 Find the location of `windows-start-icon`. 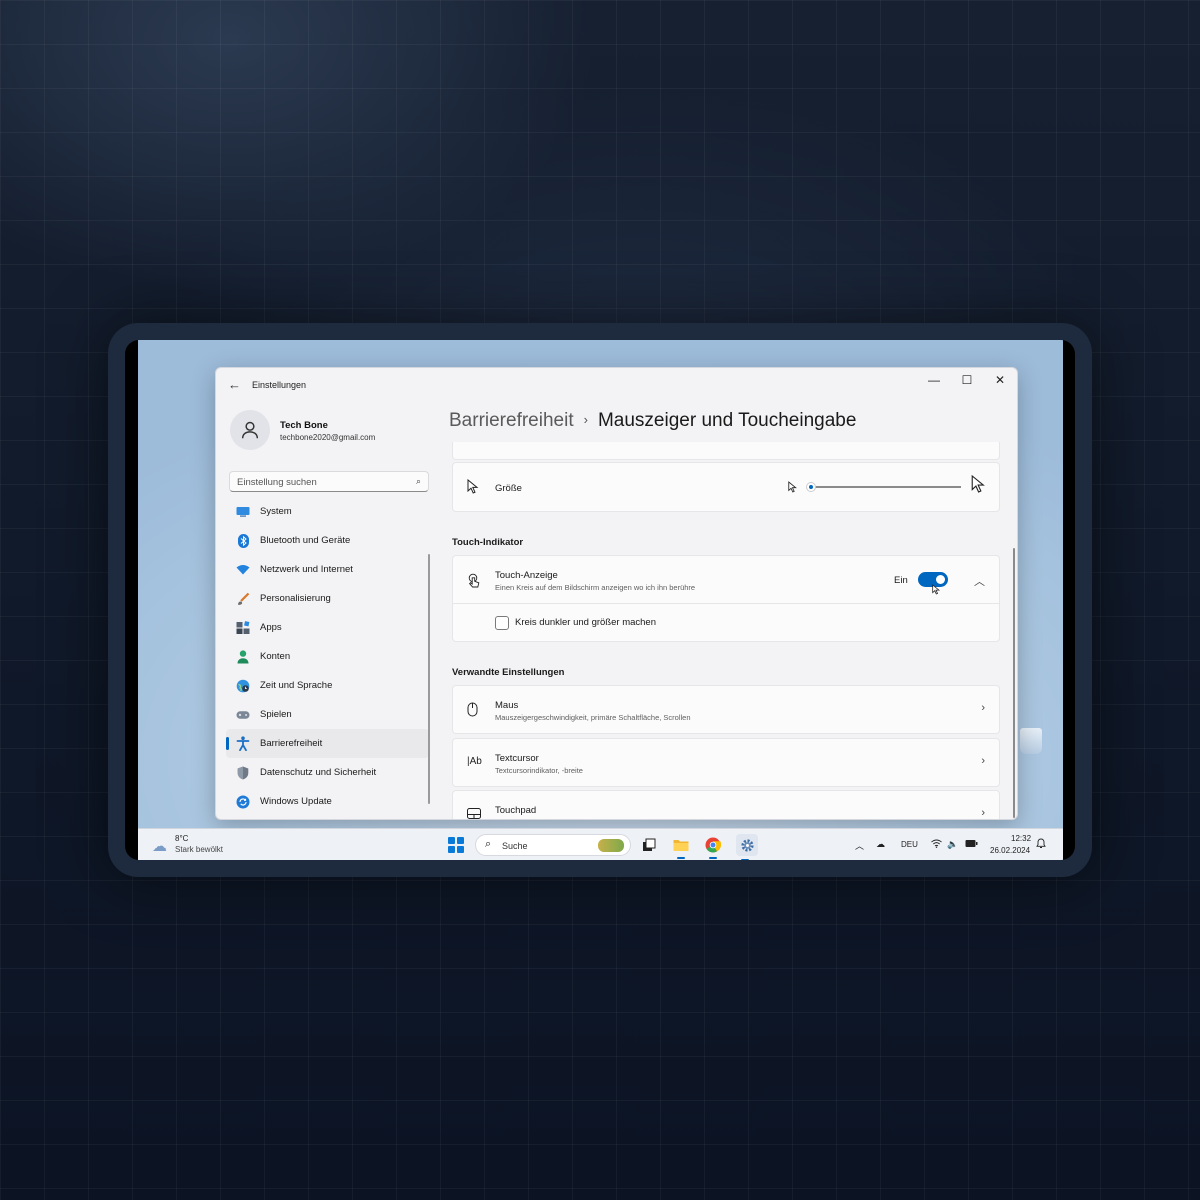

windows-start-icon is located at coordinates (456, 845).